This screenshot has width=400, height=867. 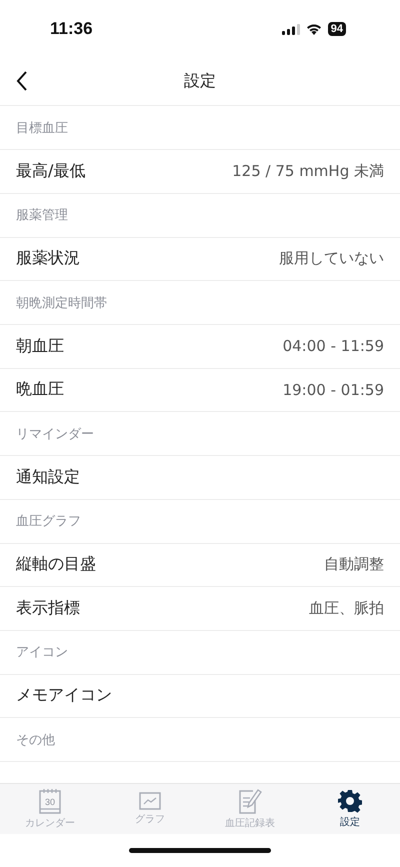 I want to click on chart-icon, so click(x=150, y=801).